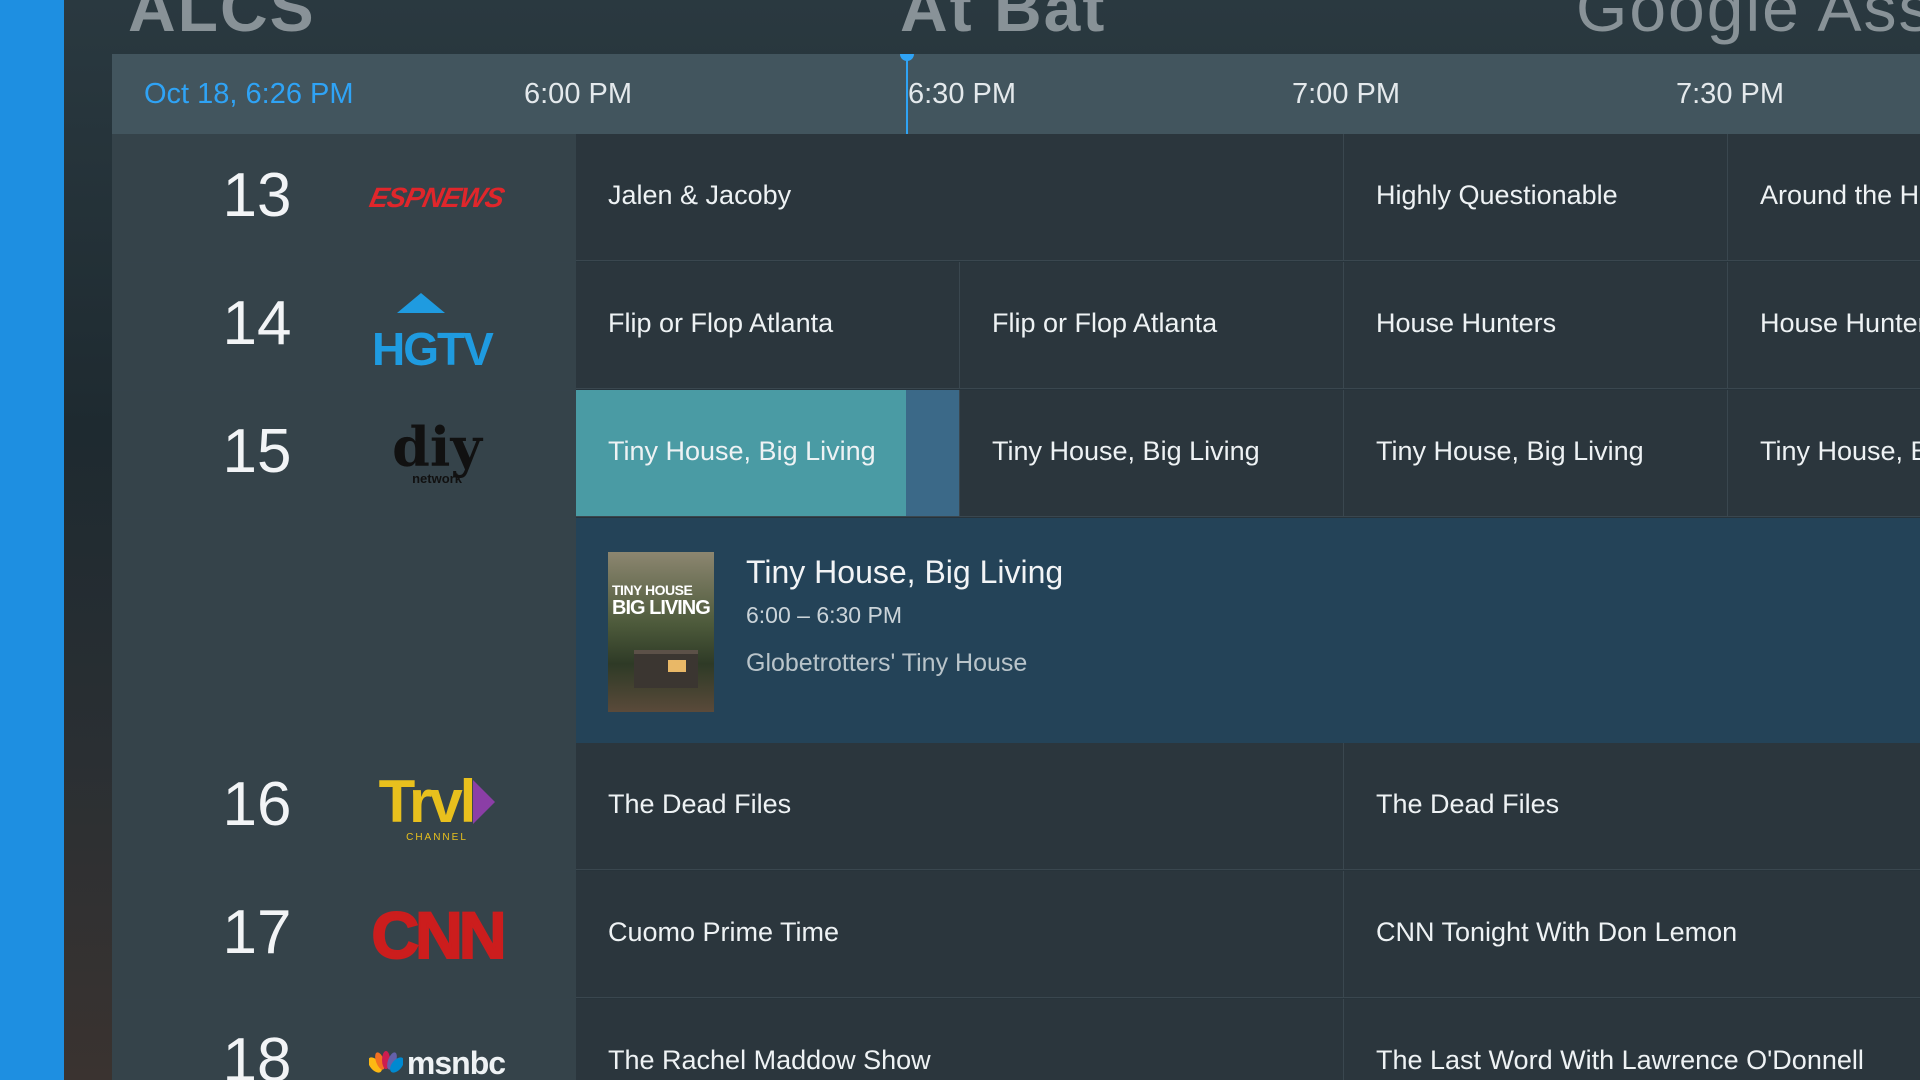  What do you see at coordinates (933, 453) in the screenshot?
I see `program-remaining-time` at bounding box center [933, 453].